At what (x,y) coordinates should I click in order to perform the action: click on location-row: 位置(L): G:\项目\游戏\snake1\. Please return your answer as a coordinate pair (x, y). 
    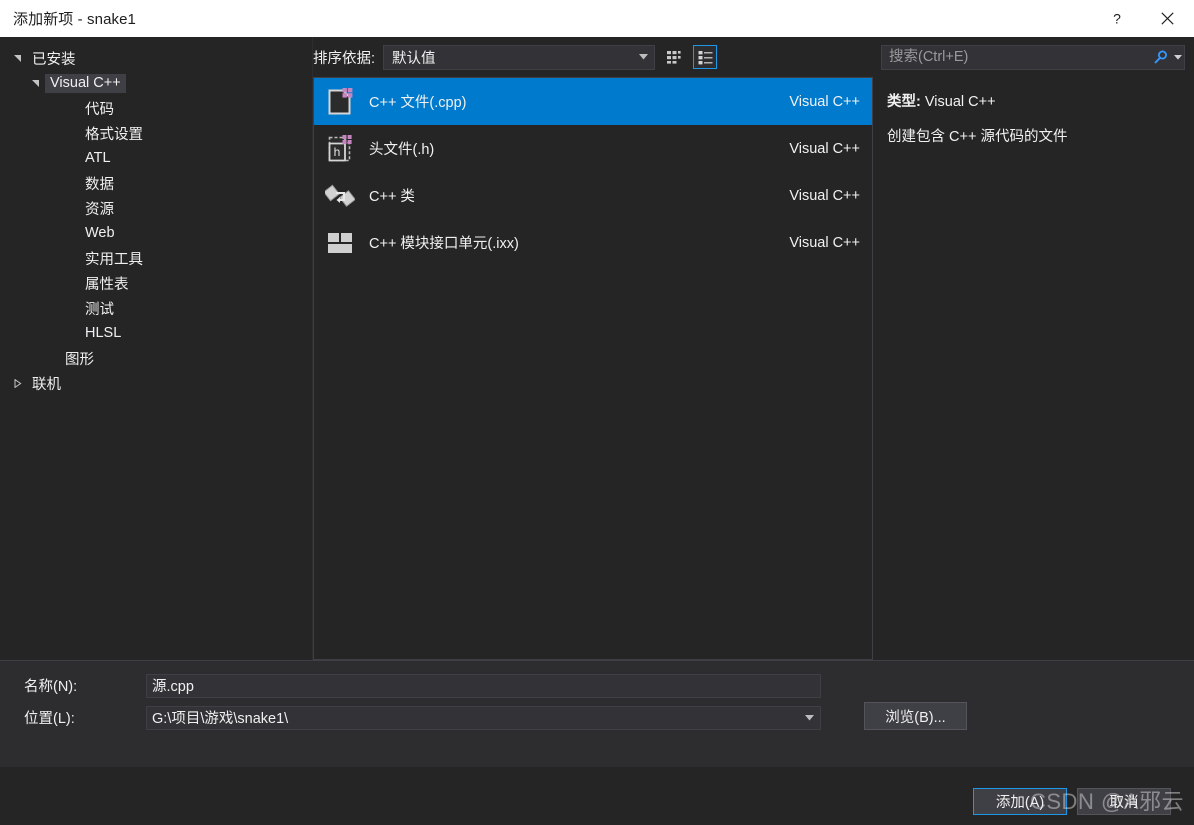
    Looking at the image, I should click on (597, 717).